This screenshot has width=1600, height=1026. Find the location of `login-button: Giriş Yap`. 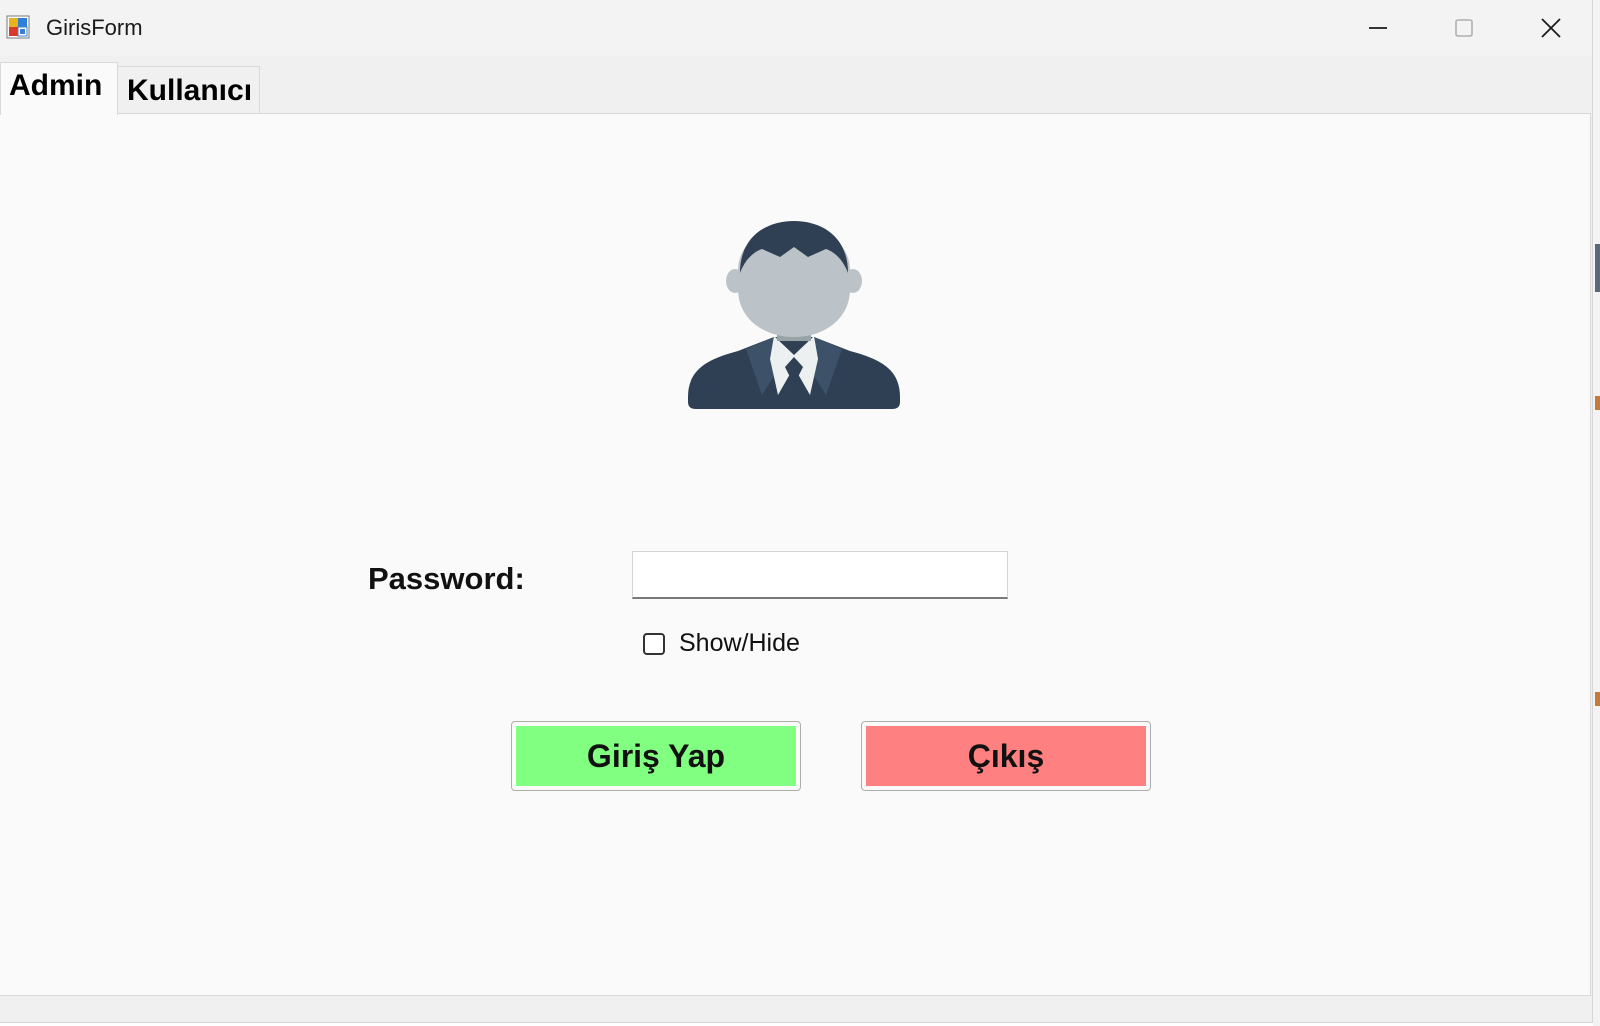

login-button: Giriş Yap is located at coordinates (656, 756).